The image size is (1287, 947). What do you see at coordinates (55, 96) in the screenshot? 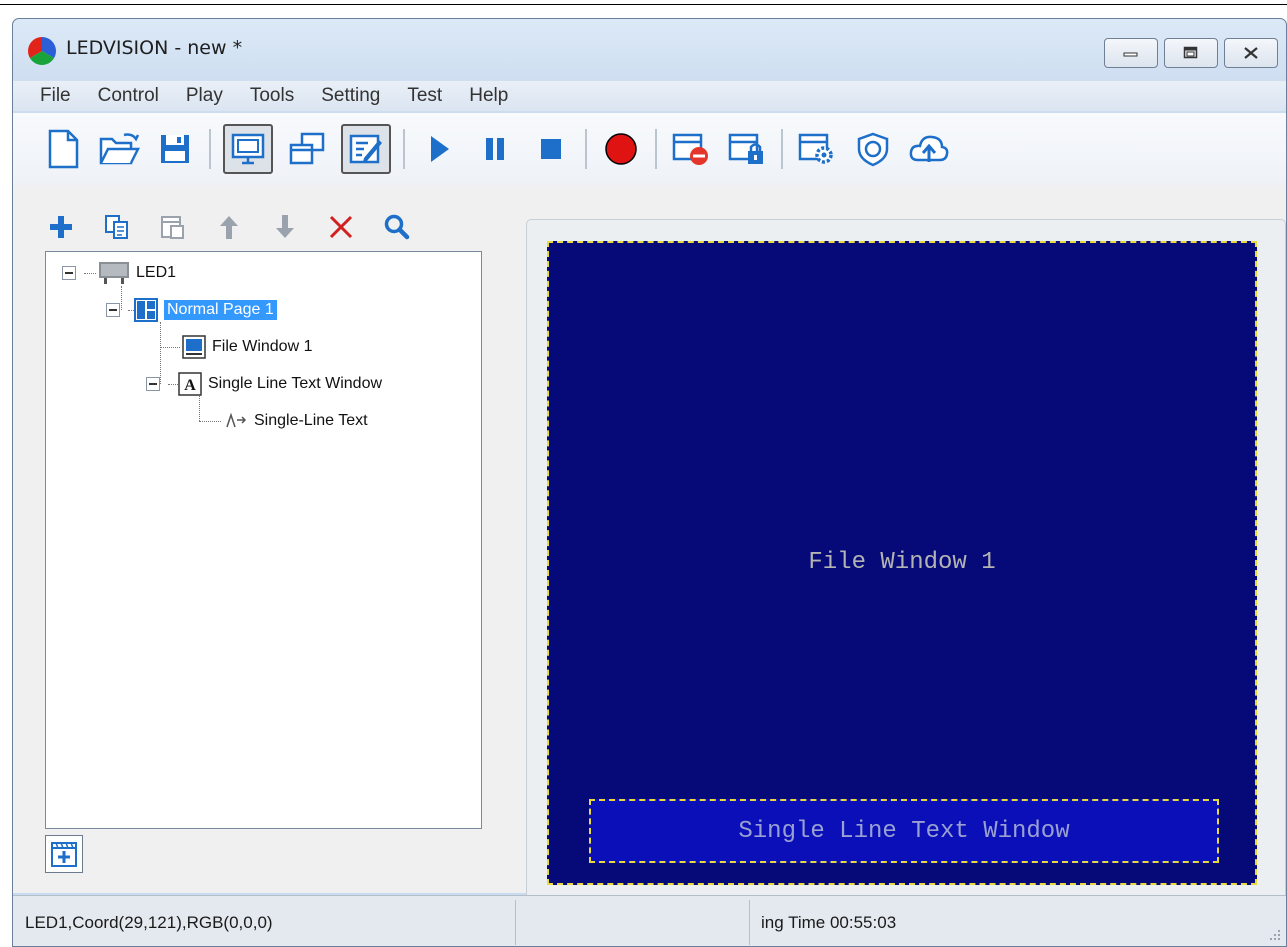
I see `menu-file: File` at bounding box center [55, 96].